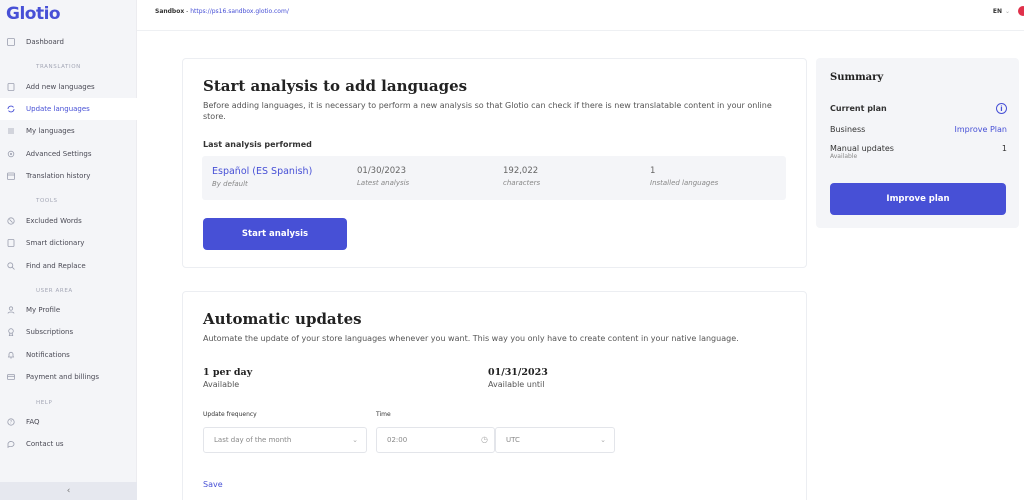 The width and height of the screenshot is (1024, 500). Describe the element at coordinates (58, 176) in the screenshot. I see `sidebar-item-label: Translation history` at that location.